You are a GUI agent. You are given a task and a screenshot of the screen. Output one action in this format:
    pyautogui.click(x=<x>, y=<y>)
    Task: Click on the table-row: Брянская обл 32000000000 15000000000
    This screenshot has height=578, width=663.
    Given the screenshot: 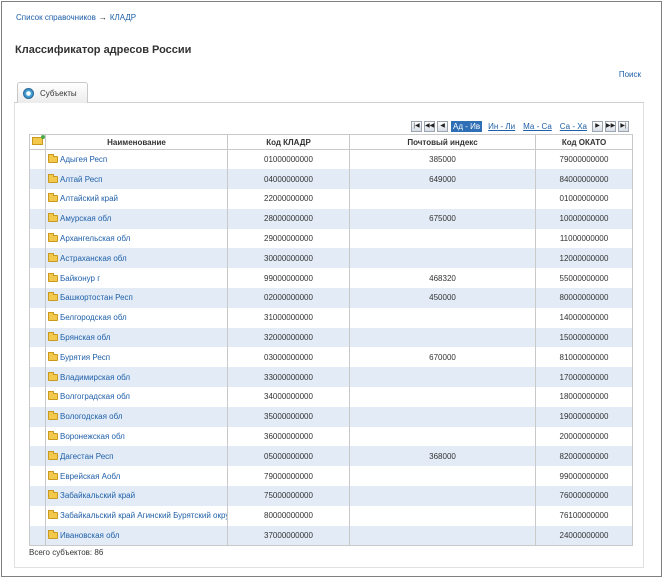 What is the action you would take?
    pyautogui.click(x=331, y=337)
    